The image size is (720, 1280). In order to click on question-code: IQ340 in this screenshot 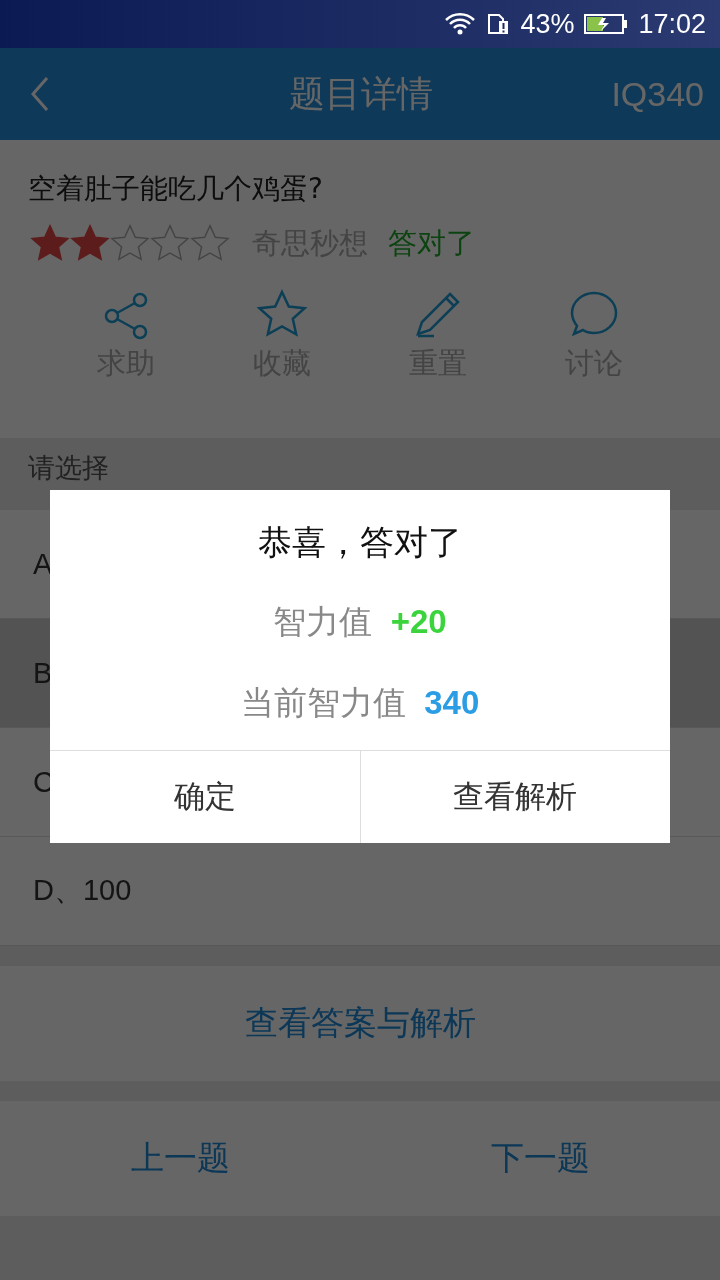, I will do `click(657, 94)`.